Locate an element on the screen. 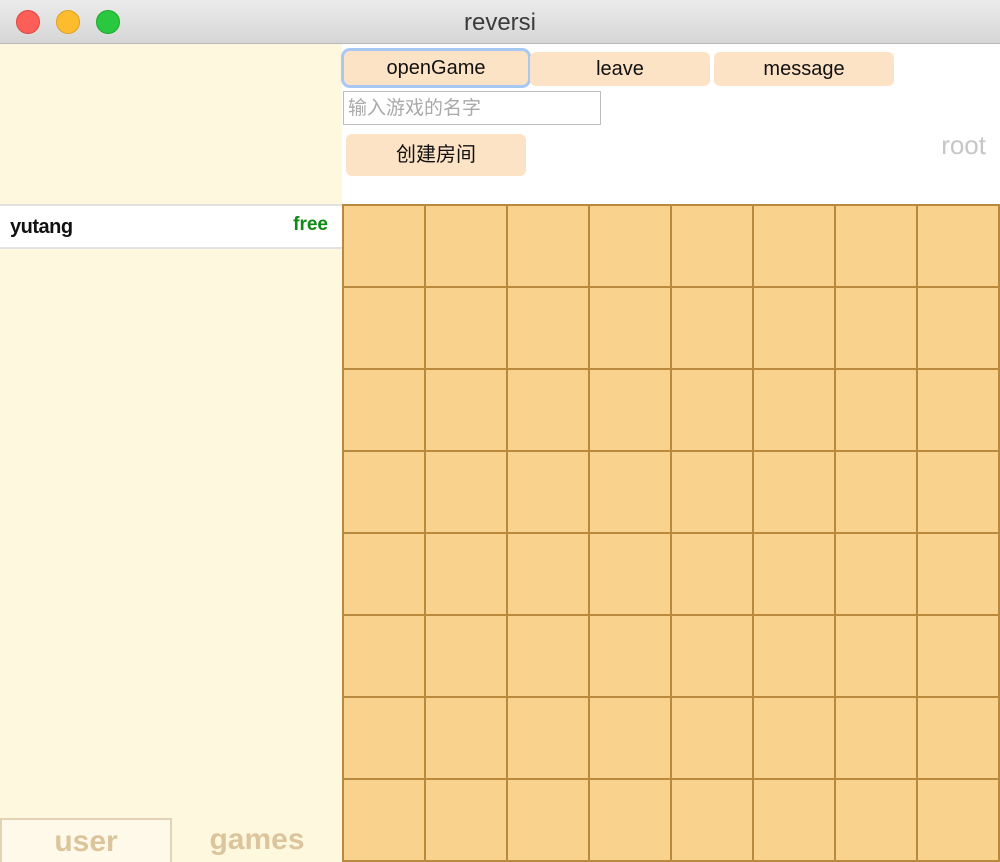  message-button: message is located at coordinates (804, 69).